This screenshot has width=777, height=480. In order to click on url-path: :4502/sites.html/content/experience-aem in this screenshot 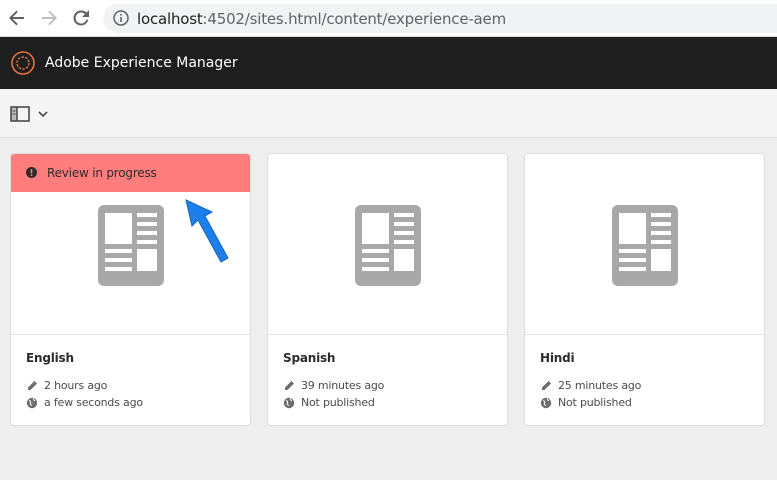, I will do `click(354, 19)`.